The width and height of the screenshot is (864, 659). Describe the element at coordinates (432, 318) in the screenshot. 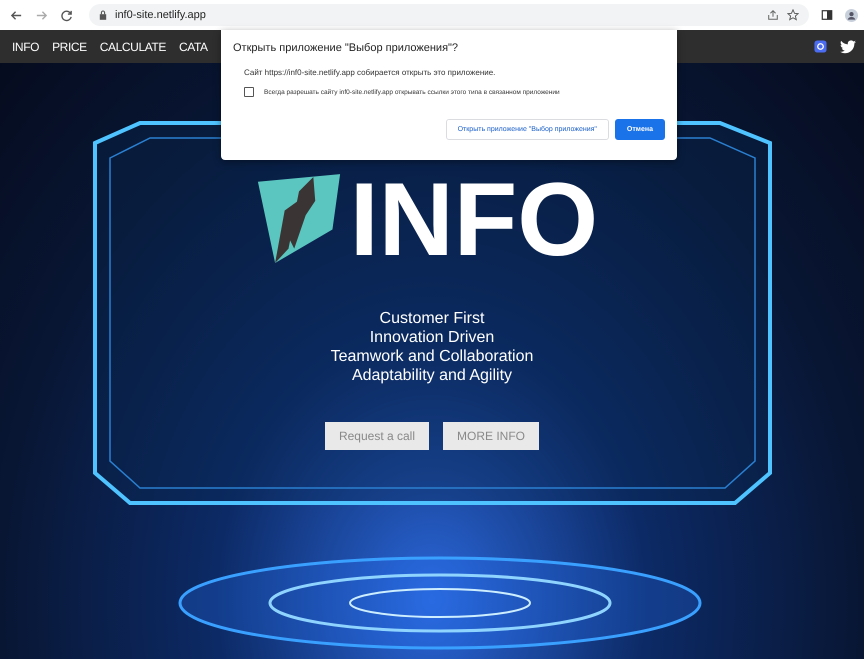

I see `tagline-text: Customer First` at that location.